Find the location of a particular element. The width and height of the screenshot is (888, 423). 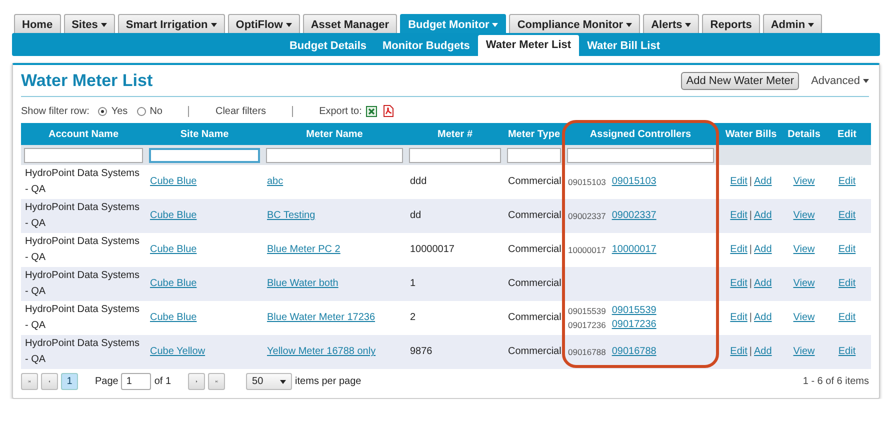

column-header: Meter Type is located at coordinates (534, 134).